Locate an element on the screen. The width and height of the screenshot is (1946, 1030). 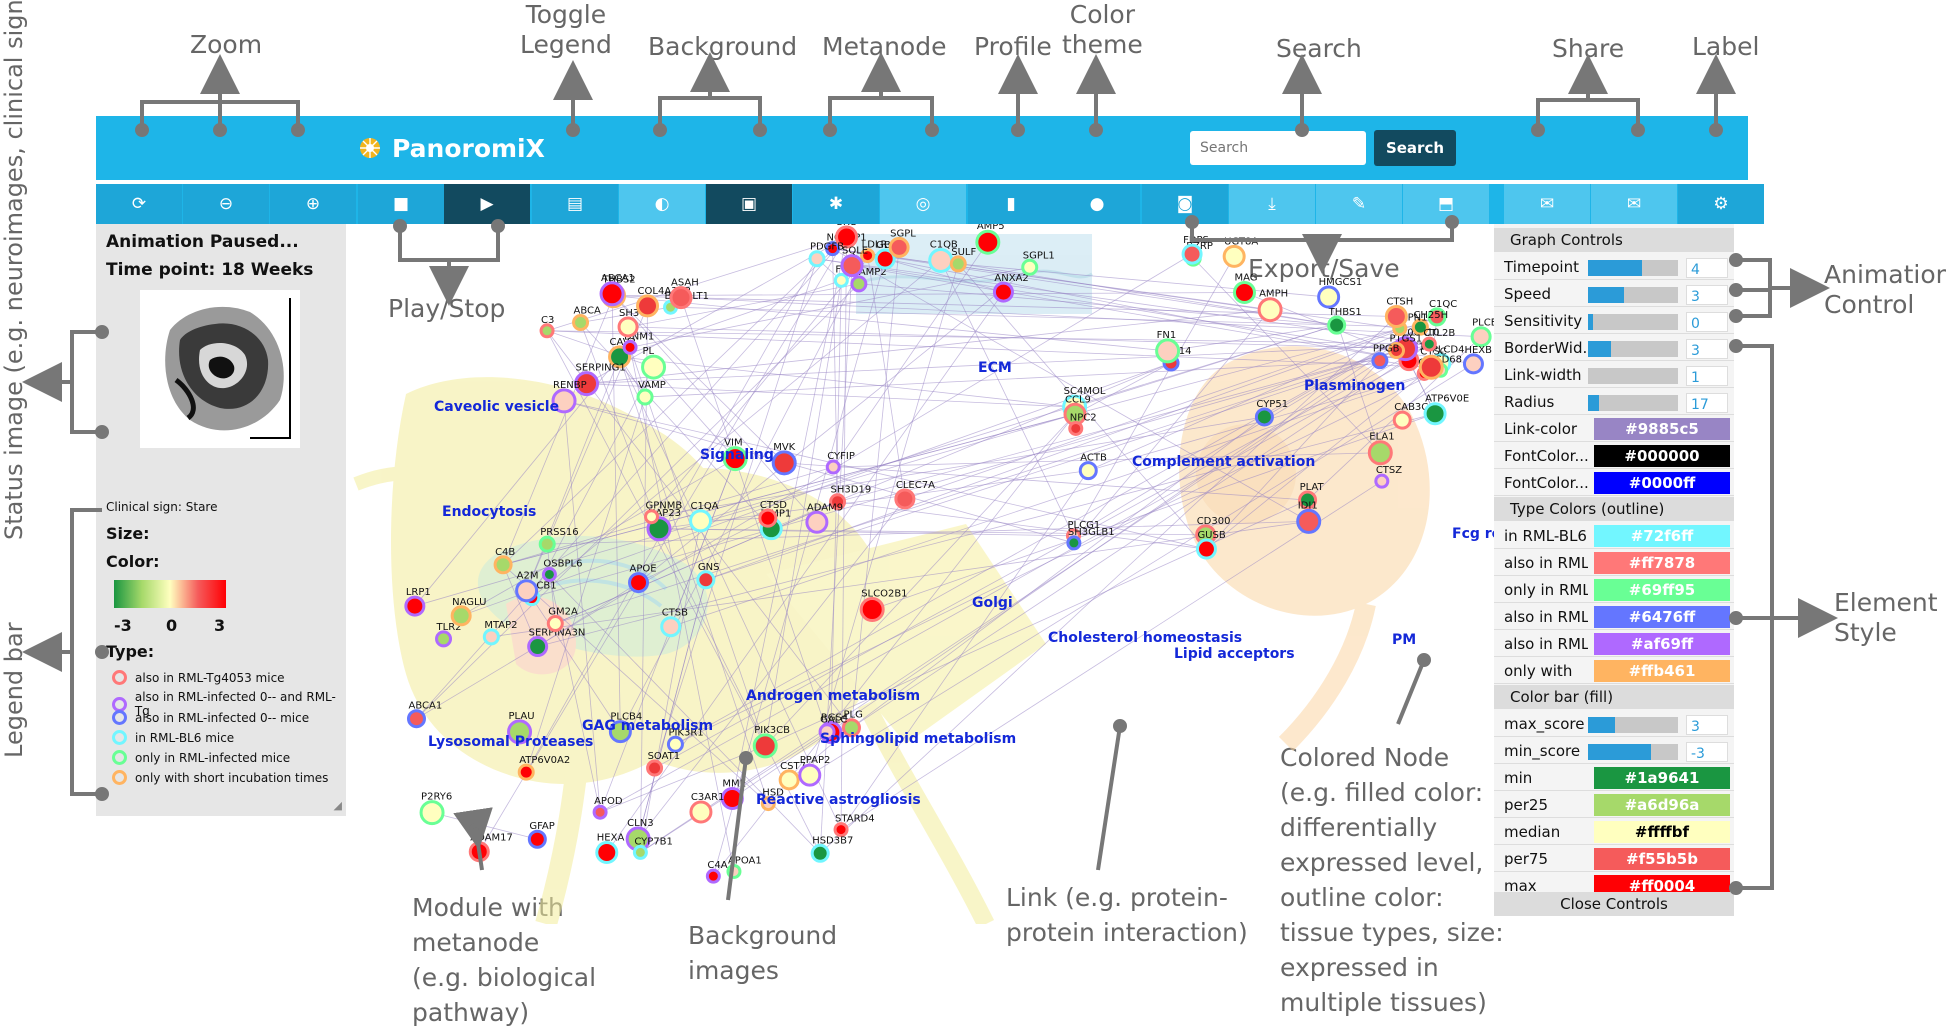
play-button: ▶ is located at coordinates (487, 204).